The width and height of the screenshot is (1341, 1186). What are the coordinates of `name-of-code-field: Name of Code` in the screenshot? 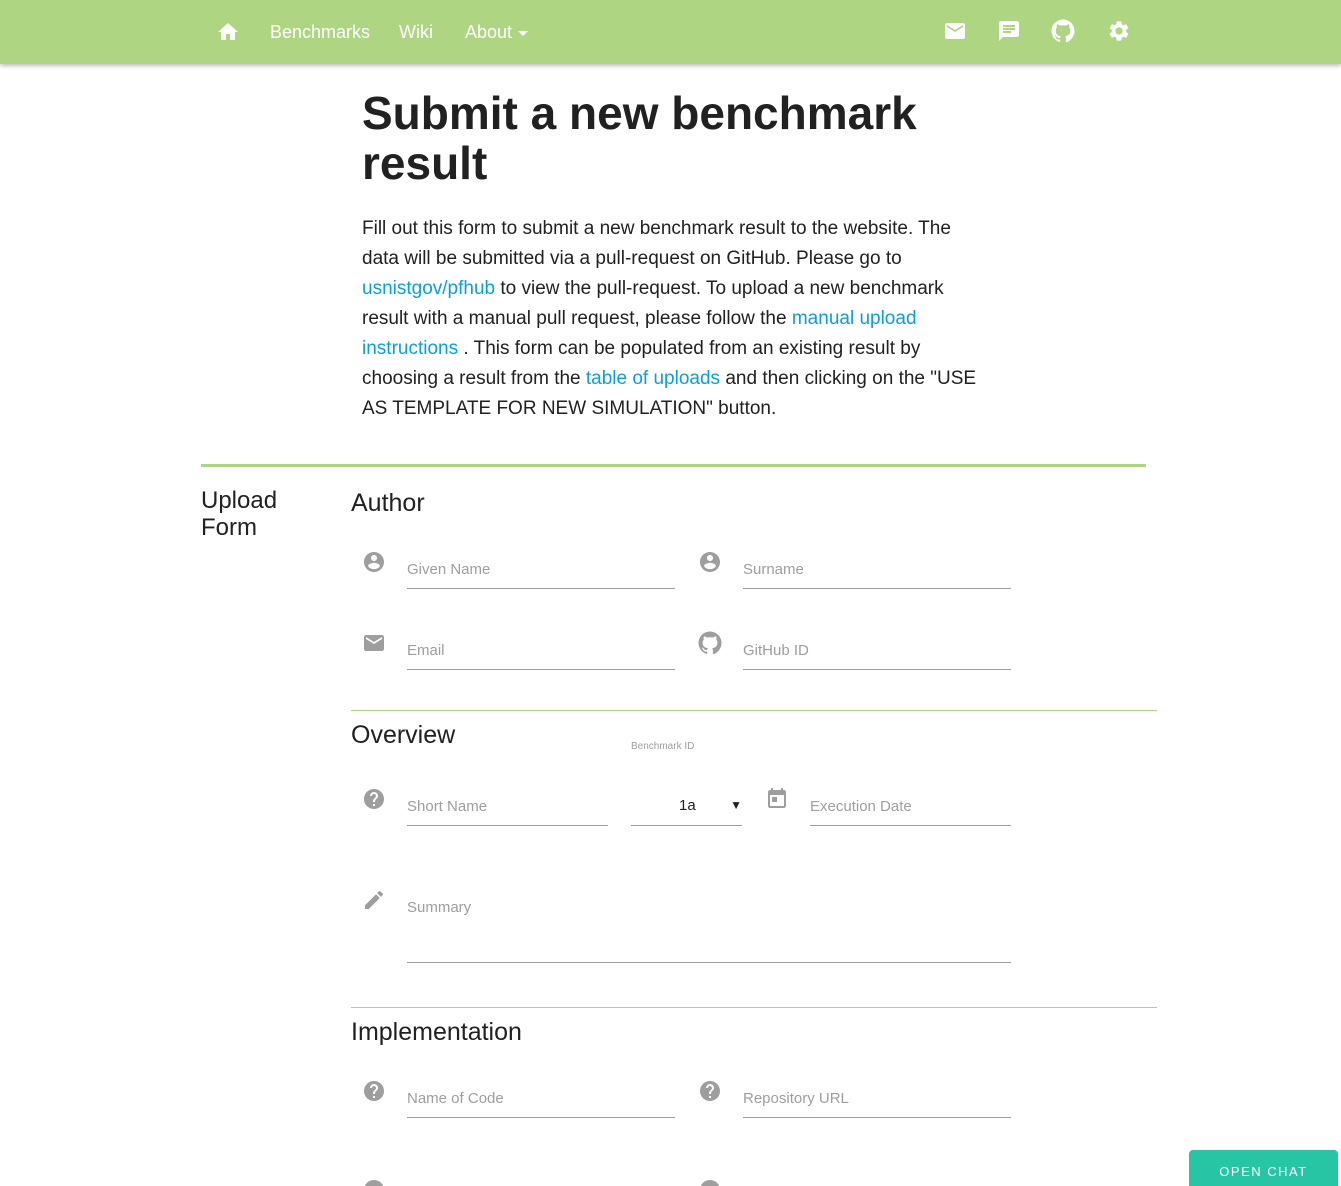 It's located at (541, 1097).